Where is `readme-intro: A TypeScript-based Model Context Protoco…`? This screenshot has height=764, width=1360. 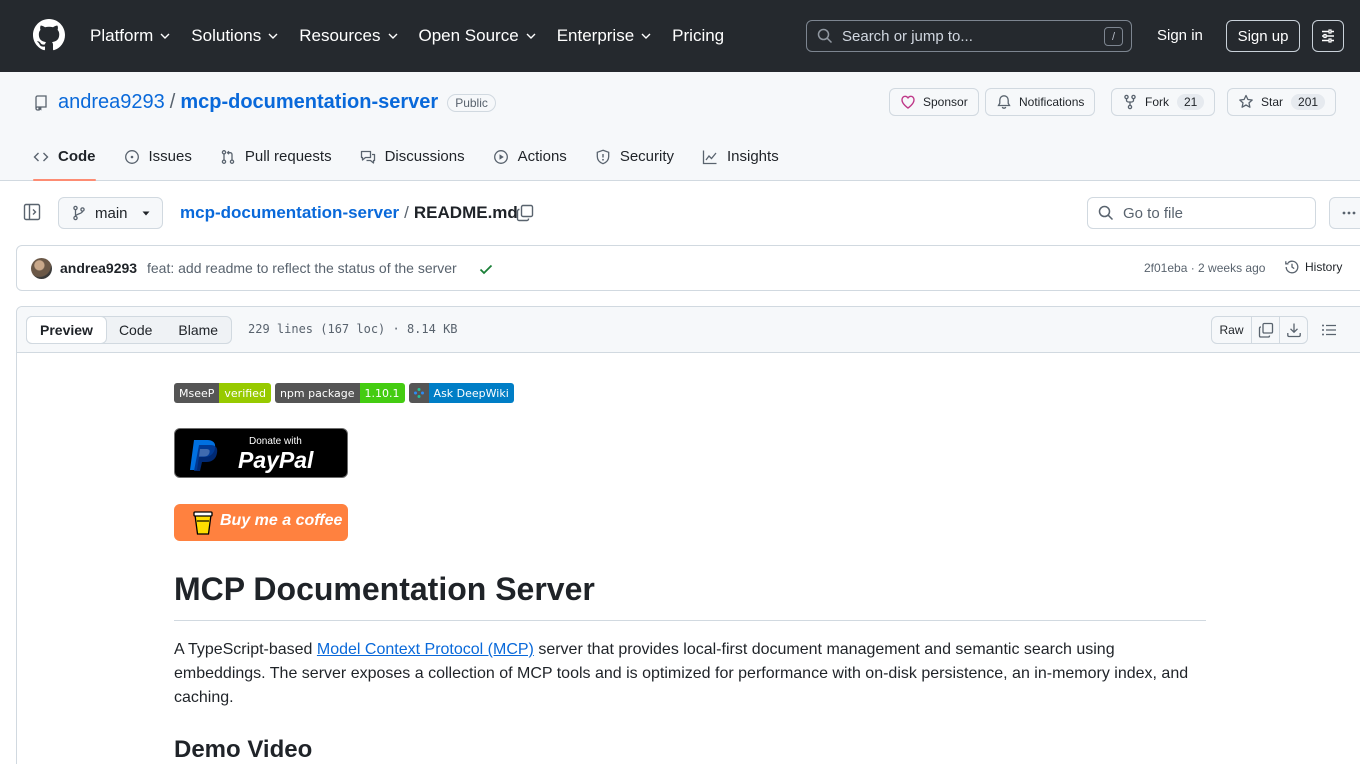
readme-intro: A TypeScript-based Model Context Protoco… is located at coordinates (690, 674).